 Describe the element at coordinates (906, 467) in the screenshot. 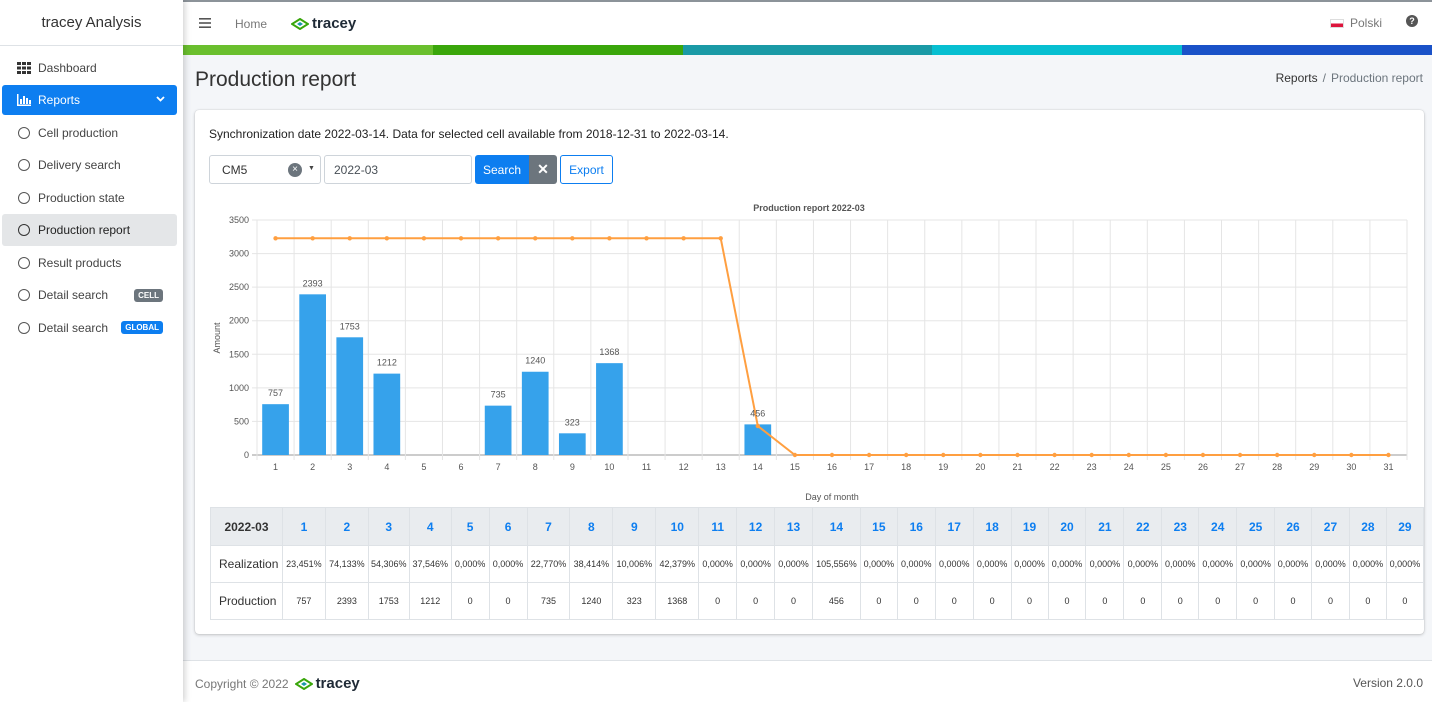

I see `x-tick-label: 18` at that location.